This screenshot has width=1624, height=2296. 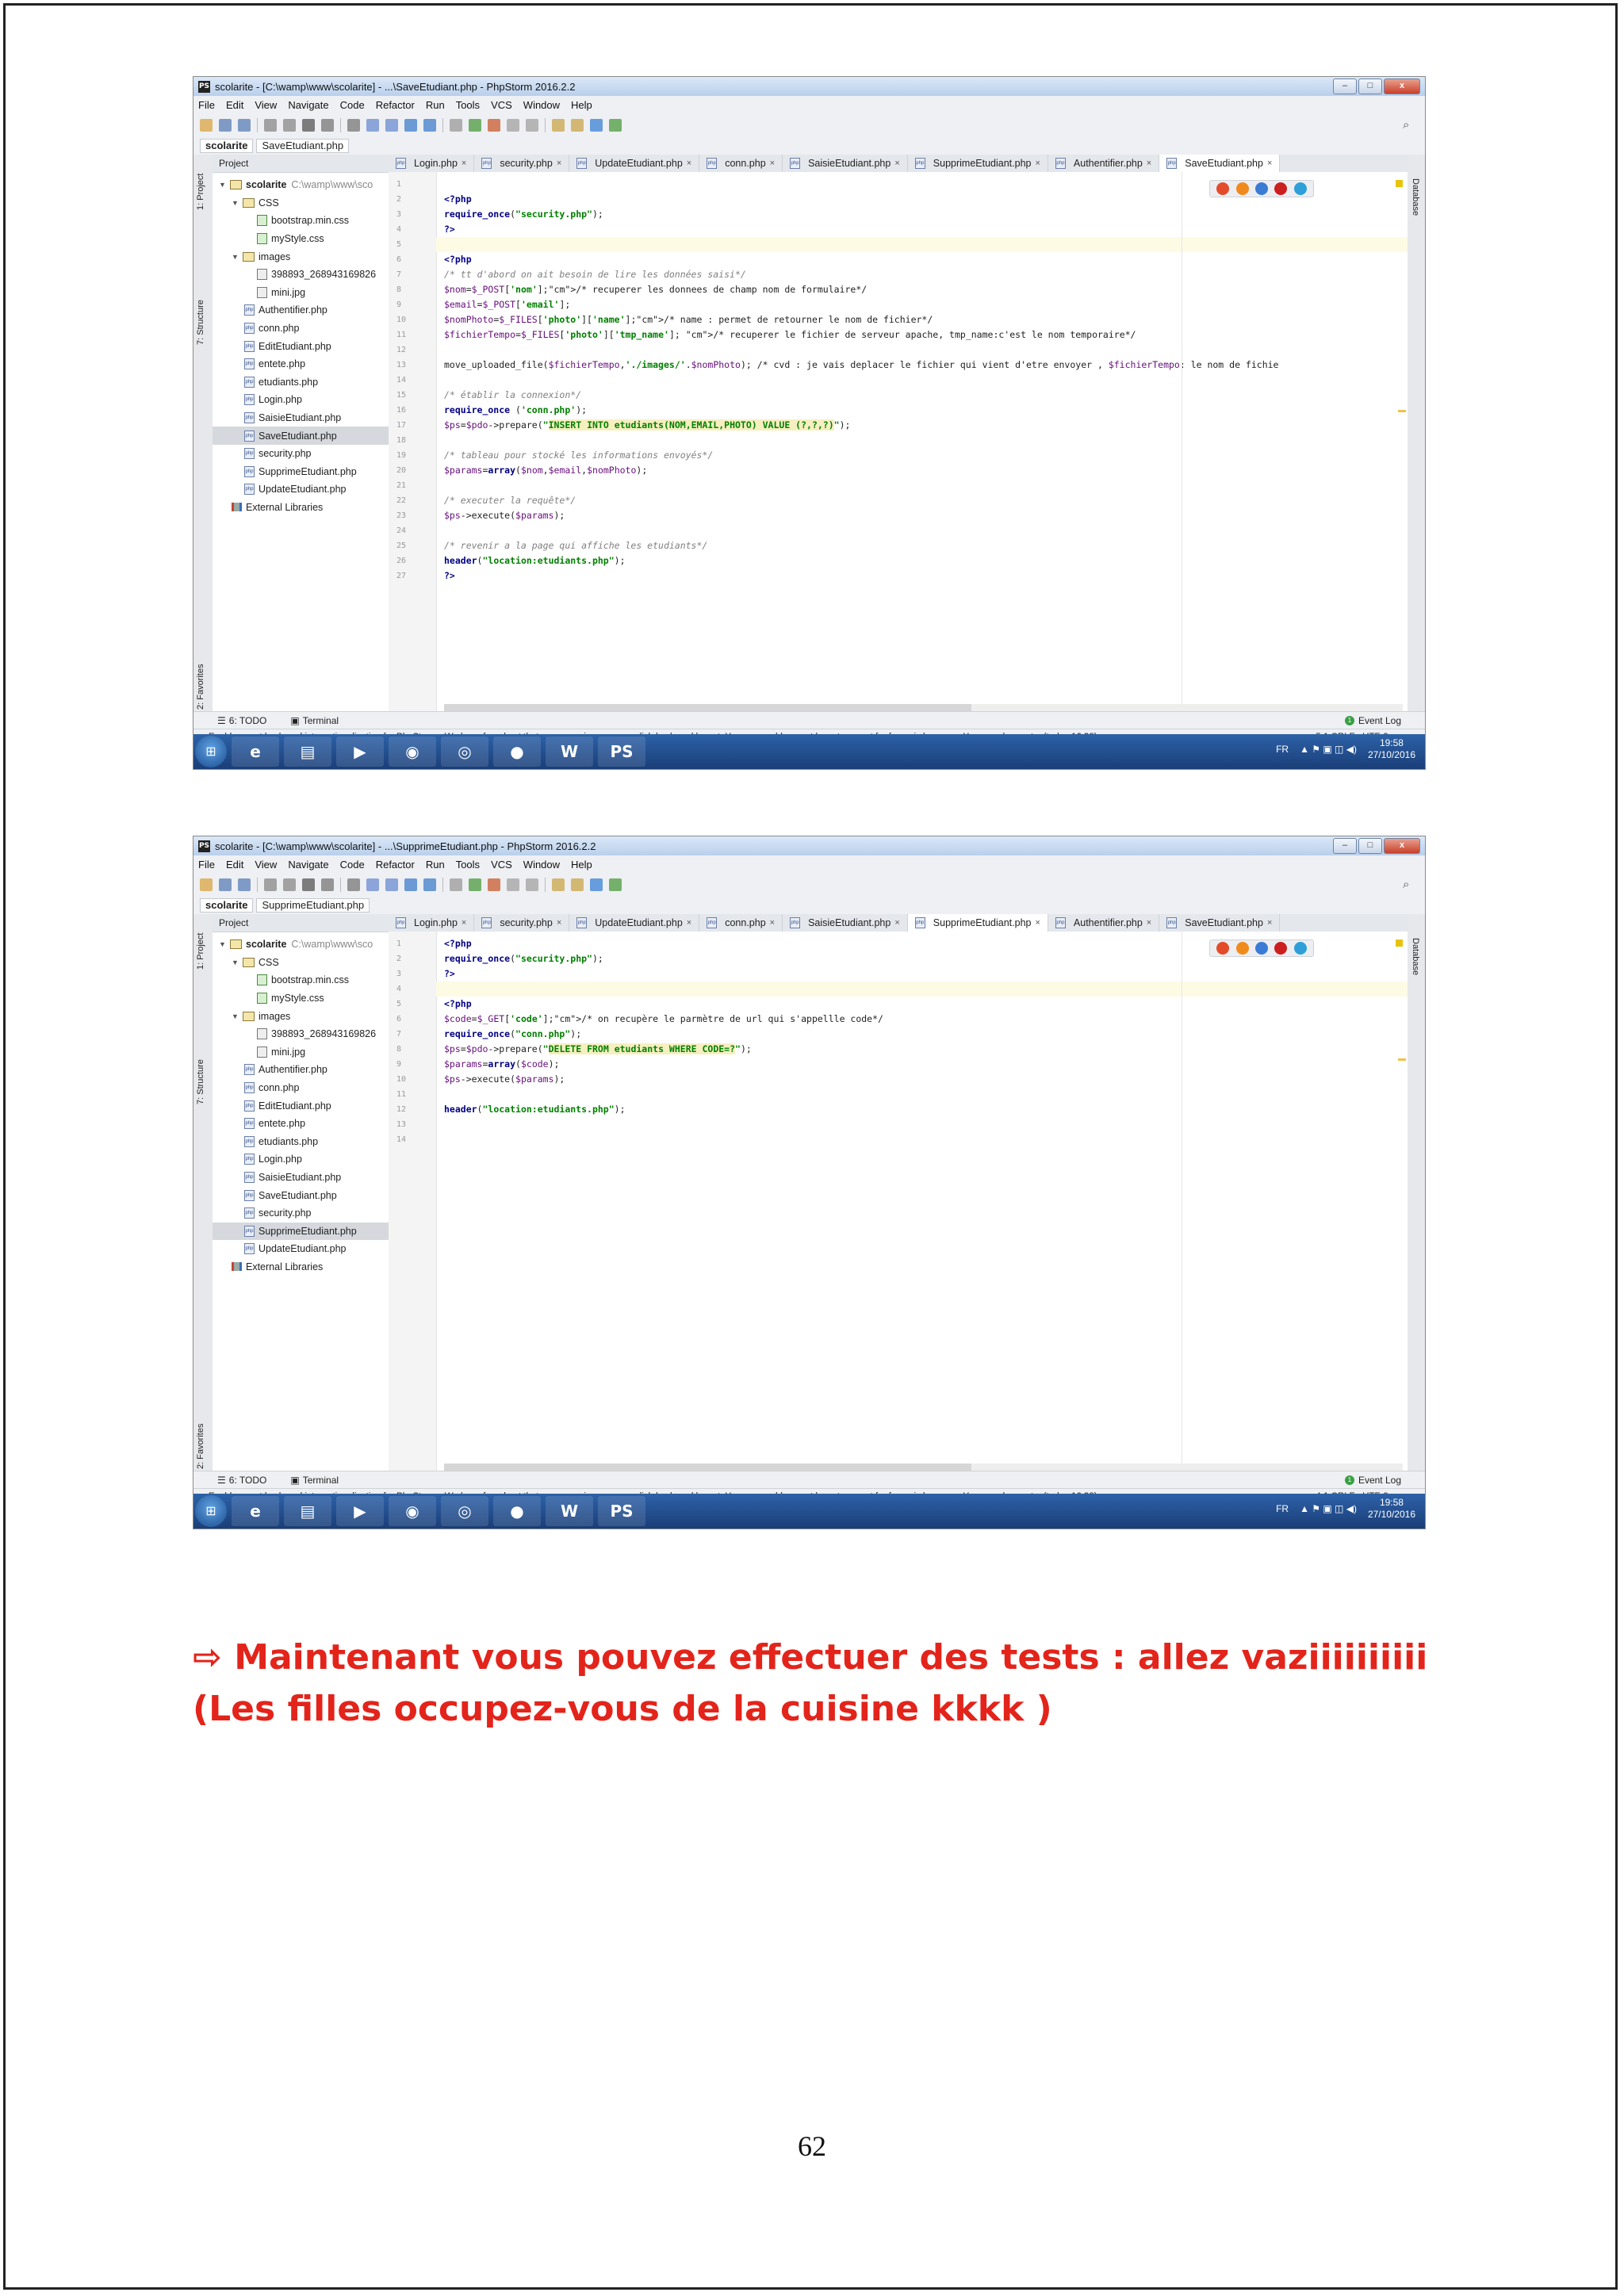 What do you see at coordinates (464, 1511) in the screenshot?
I see `app-icon: ◎` at bounding box center [464, 1511].